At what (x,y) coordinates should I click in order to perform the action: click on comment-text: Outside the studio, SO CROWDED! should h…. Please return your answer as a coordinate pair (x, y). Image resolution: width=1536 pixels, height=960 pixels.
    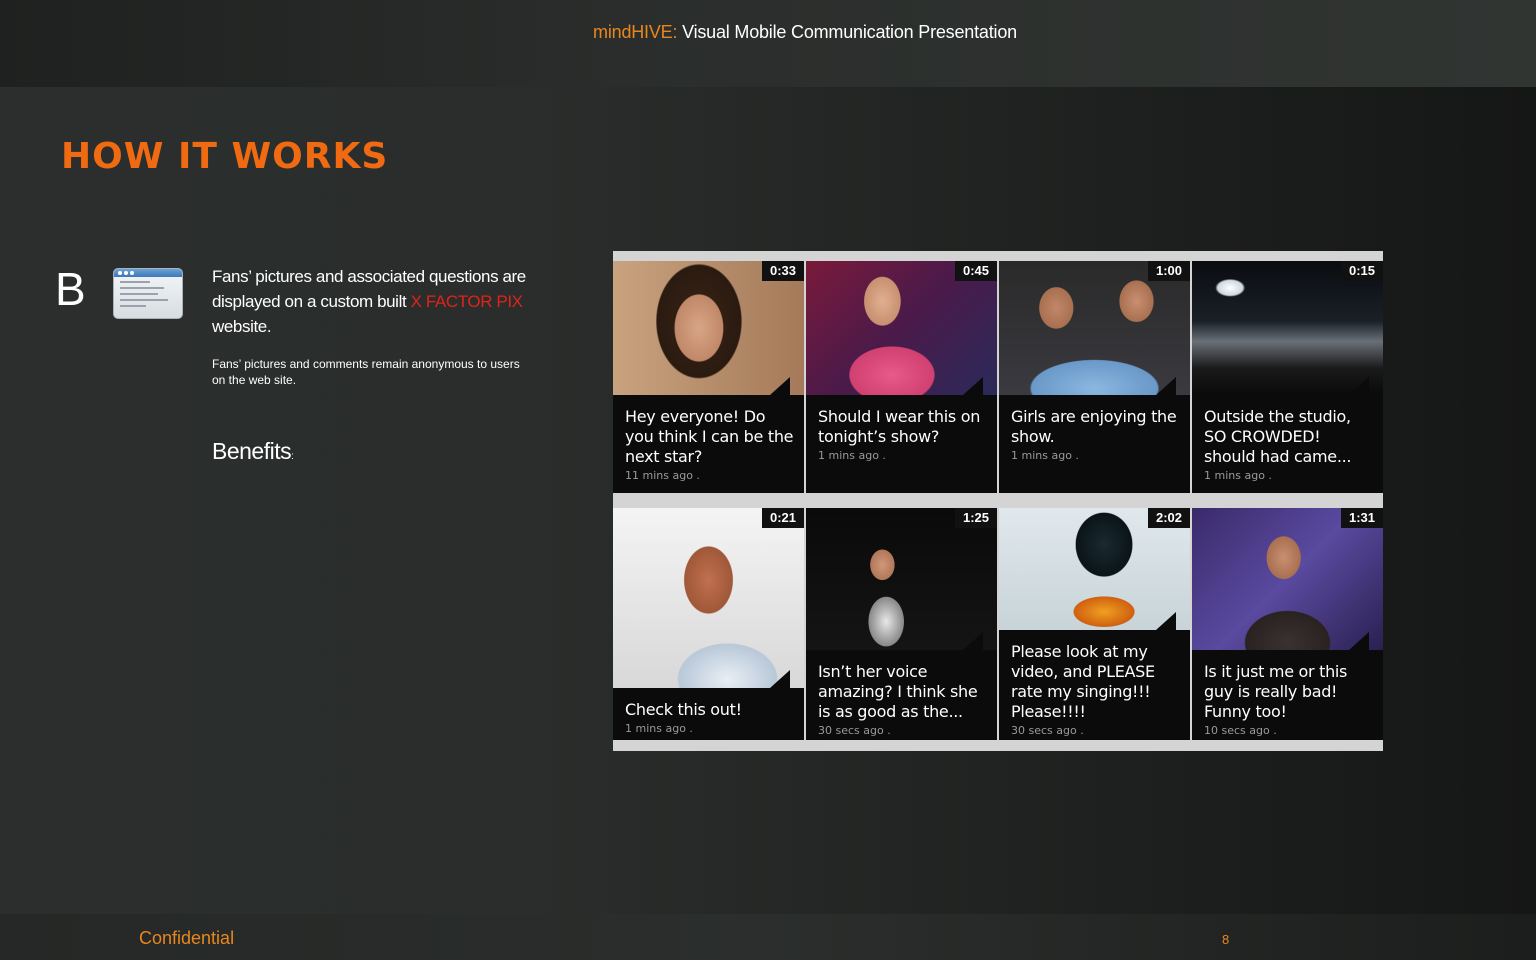
    Looking at the image, I should click on (1278, 436).